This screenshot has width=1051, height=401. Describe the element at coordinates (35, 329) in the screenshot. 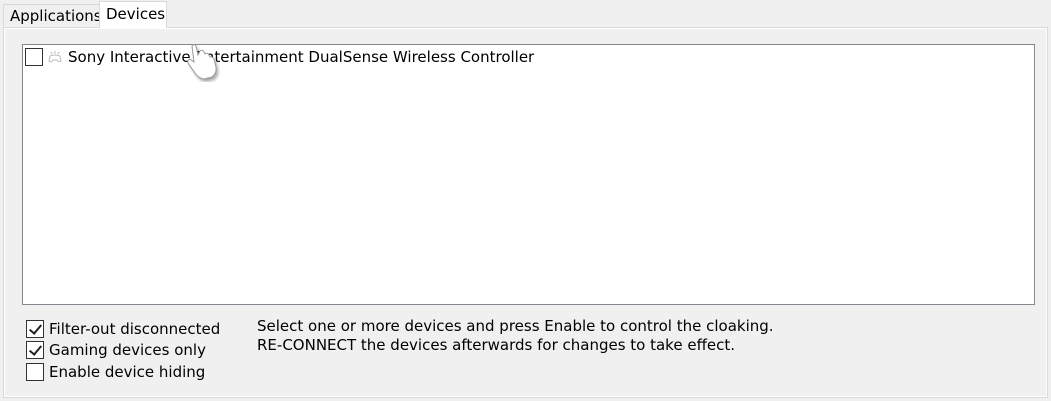

I see `filter-disconnected-checkbox` at that location.